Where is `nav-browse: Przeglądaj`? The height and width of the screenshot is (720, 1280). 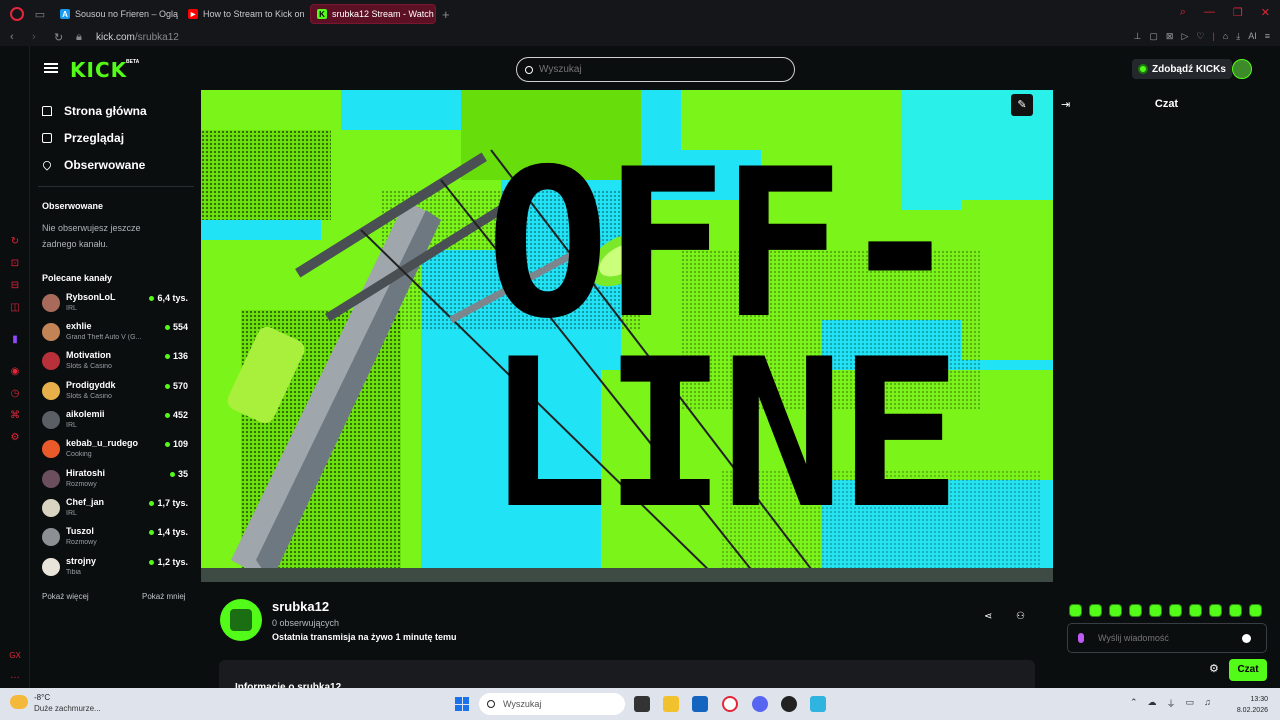
nav-browse: Przeglądaj is located at coordinates (83, 138).